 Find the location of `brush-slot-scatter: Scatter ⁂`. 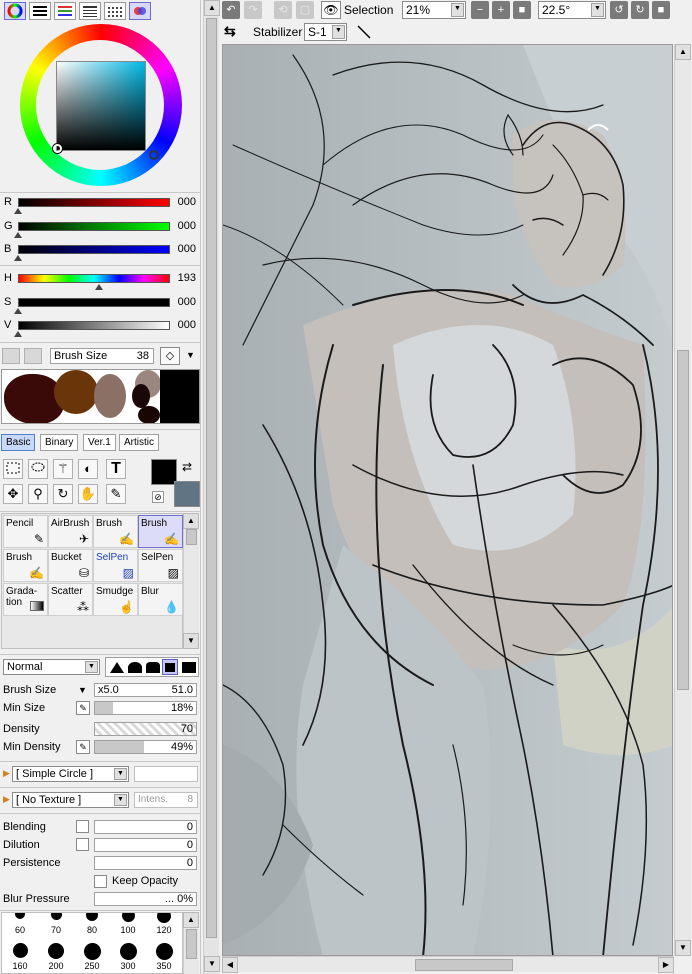

brush-slot-scatter: Scatter ⁂ is located at coordinates (70, 599).